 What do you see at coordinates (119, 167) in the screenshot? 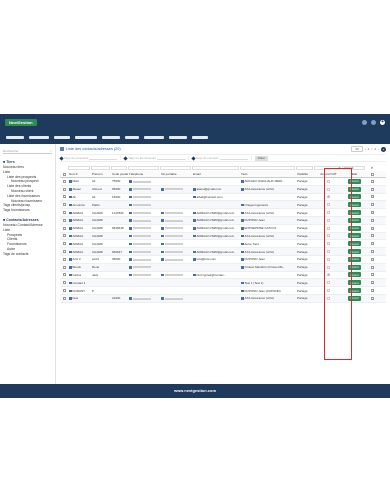
I see `filter-cp-input` at bounding box center [119, 167].